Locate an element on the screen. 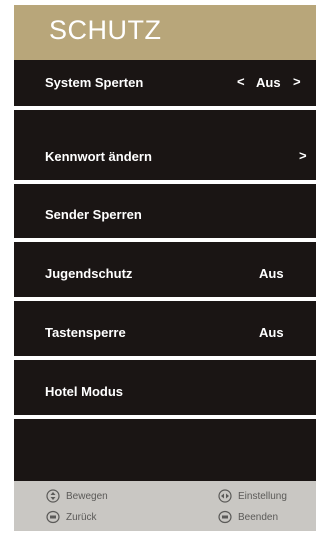 The width and height of the screenshot is (326, 533). hint-setting: Einstellung is located at coordinates (252, 496).